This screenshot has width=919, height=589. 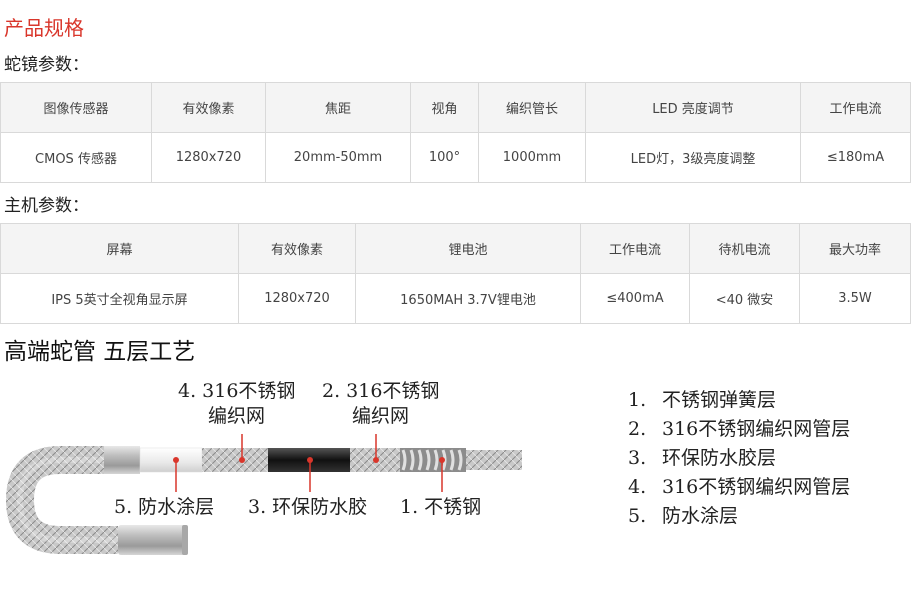 I want to click on tube-connector, so click(x=122, y=460).